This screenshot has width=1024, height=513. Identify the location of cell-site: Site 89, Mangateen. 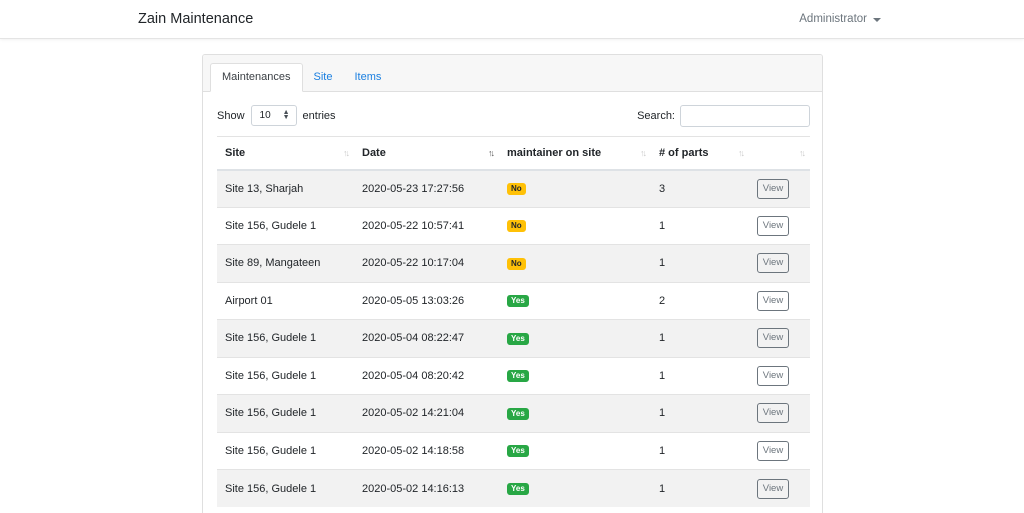
(285, 263).